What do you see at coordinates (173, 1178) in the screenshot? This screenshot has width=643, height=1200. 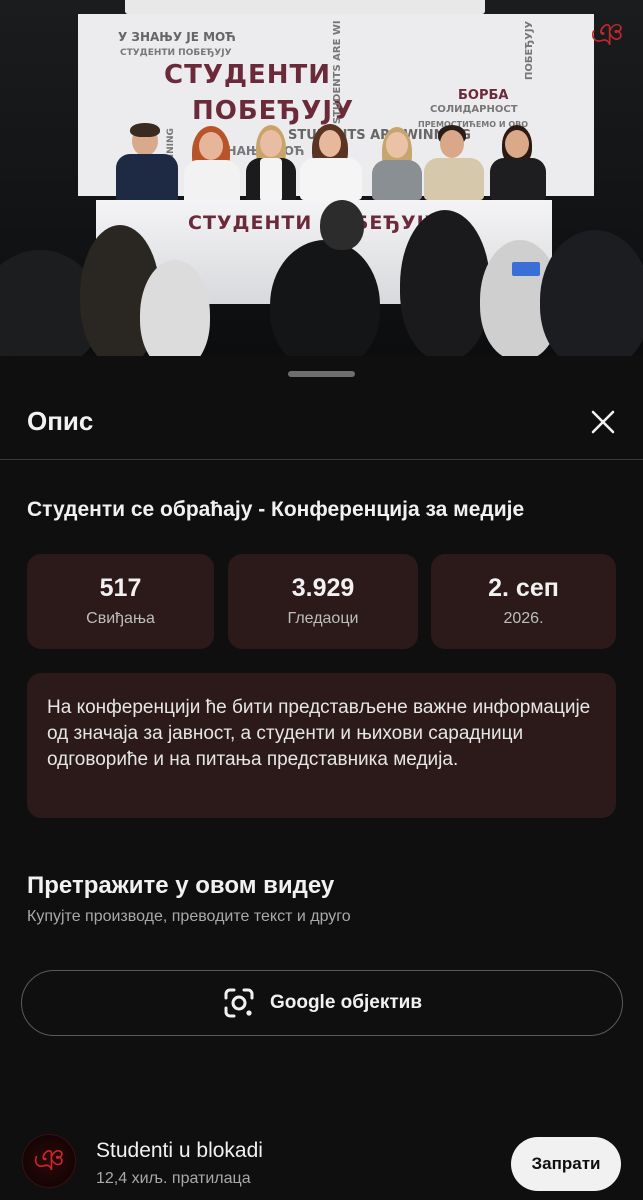 I see `channel-subscriber-count: 12,4 хиљ. пратилаца` at bounding box center [173, 1178].